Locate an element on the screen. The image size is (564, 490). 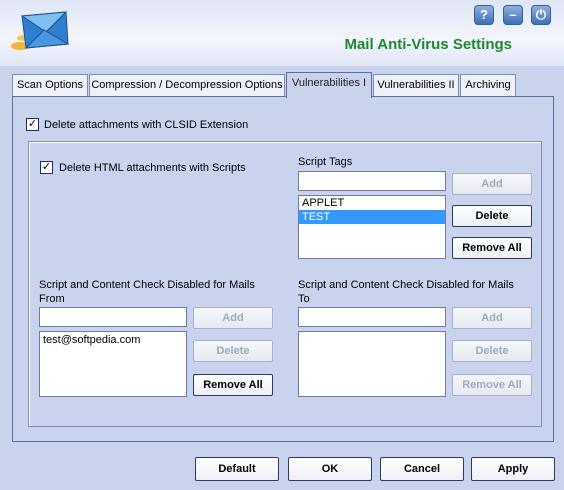
script-tags-delete-button: Delete is located at coordinates (492, 216).